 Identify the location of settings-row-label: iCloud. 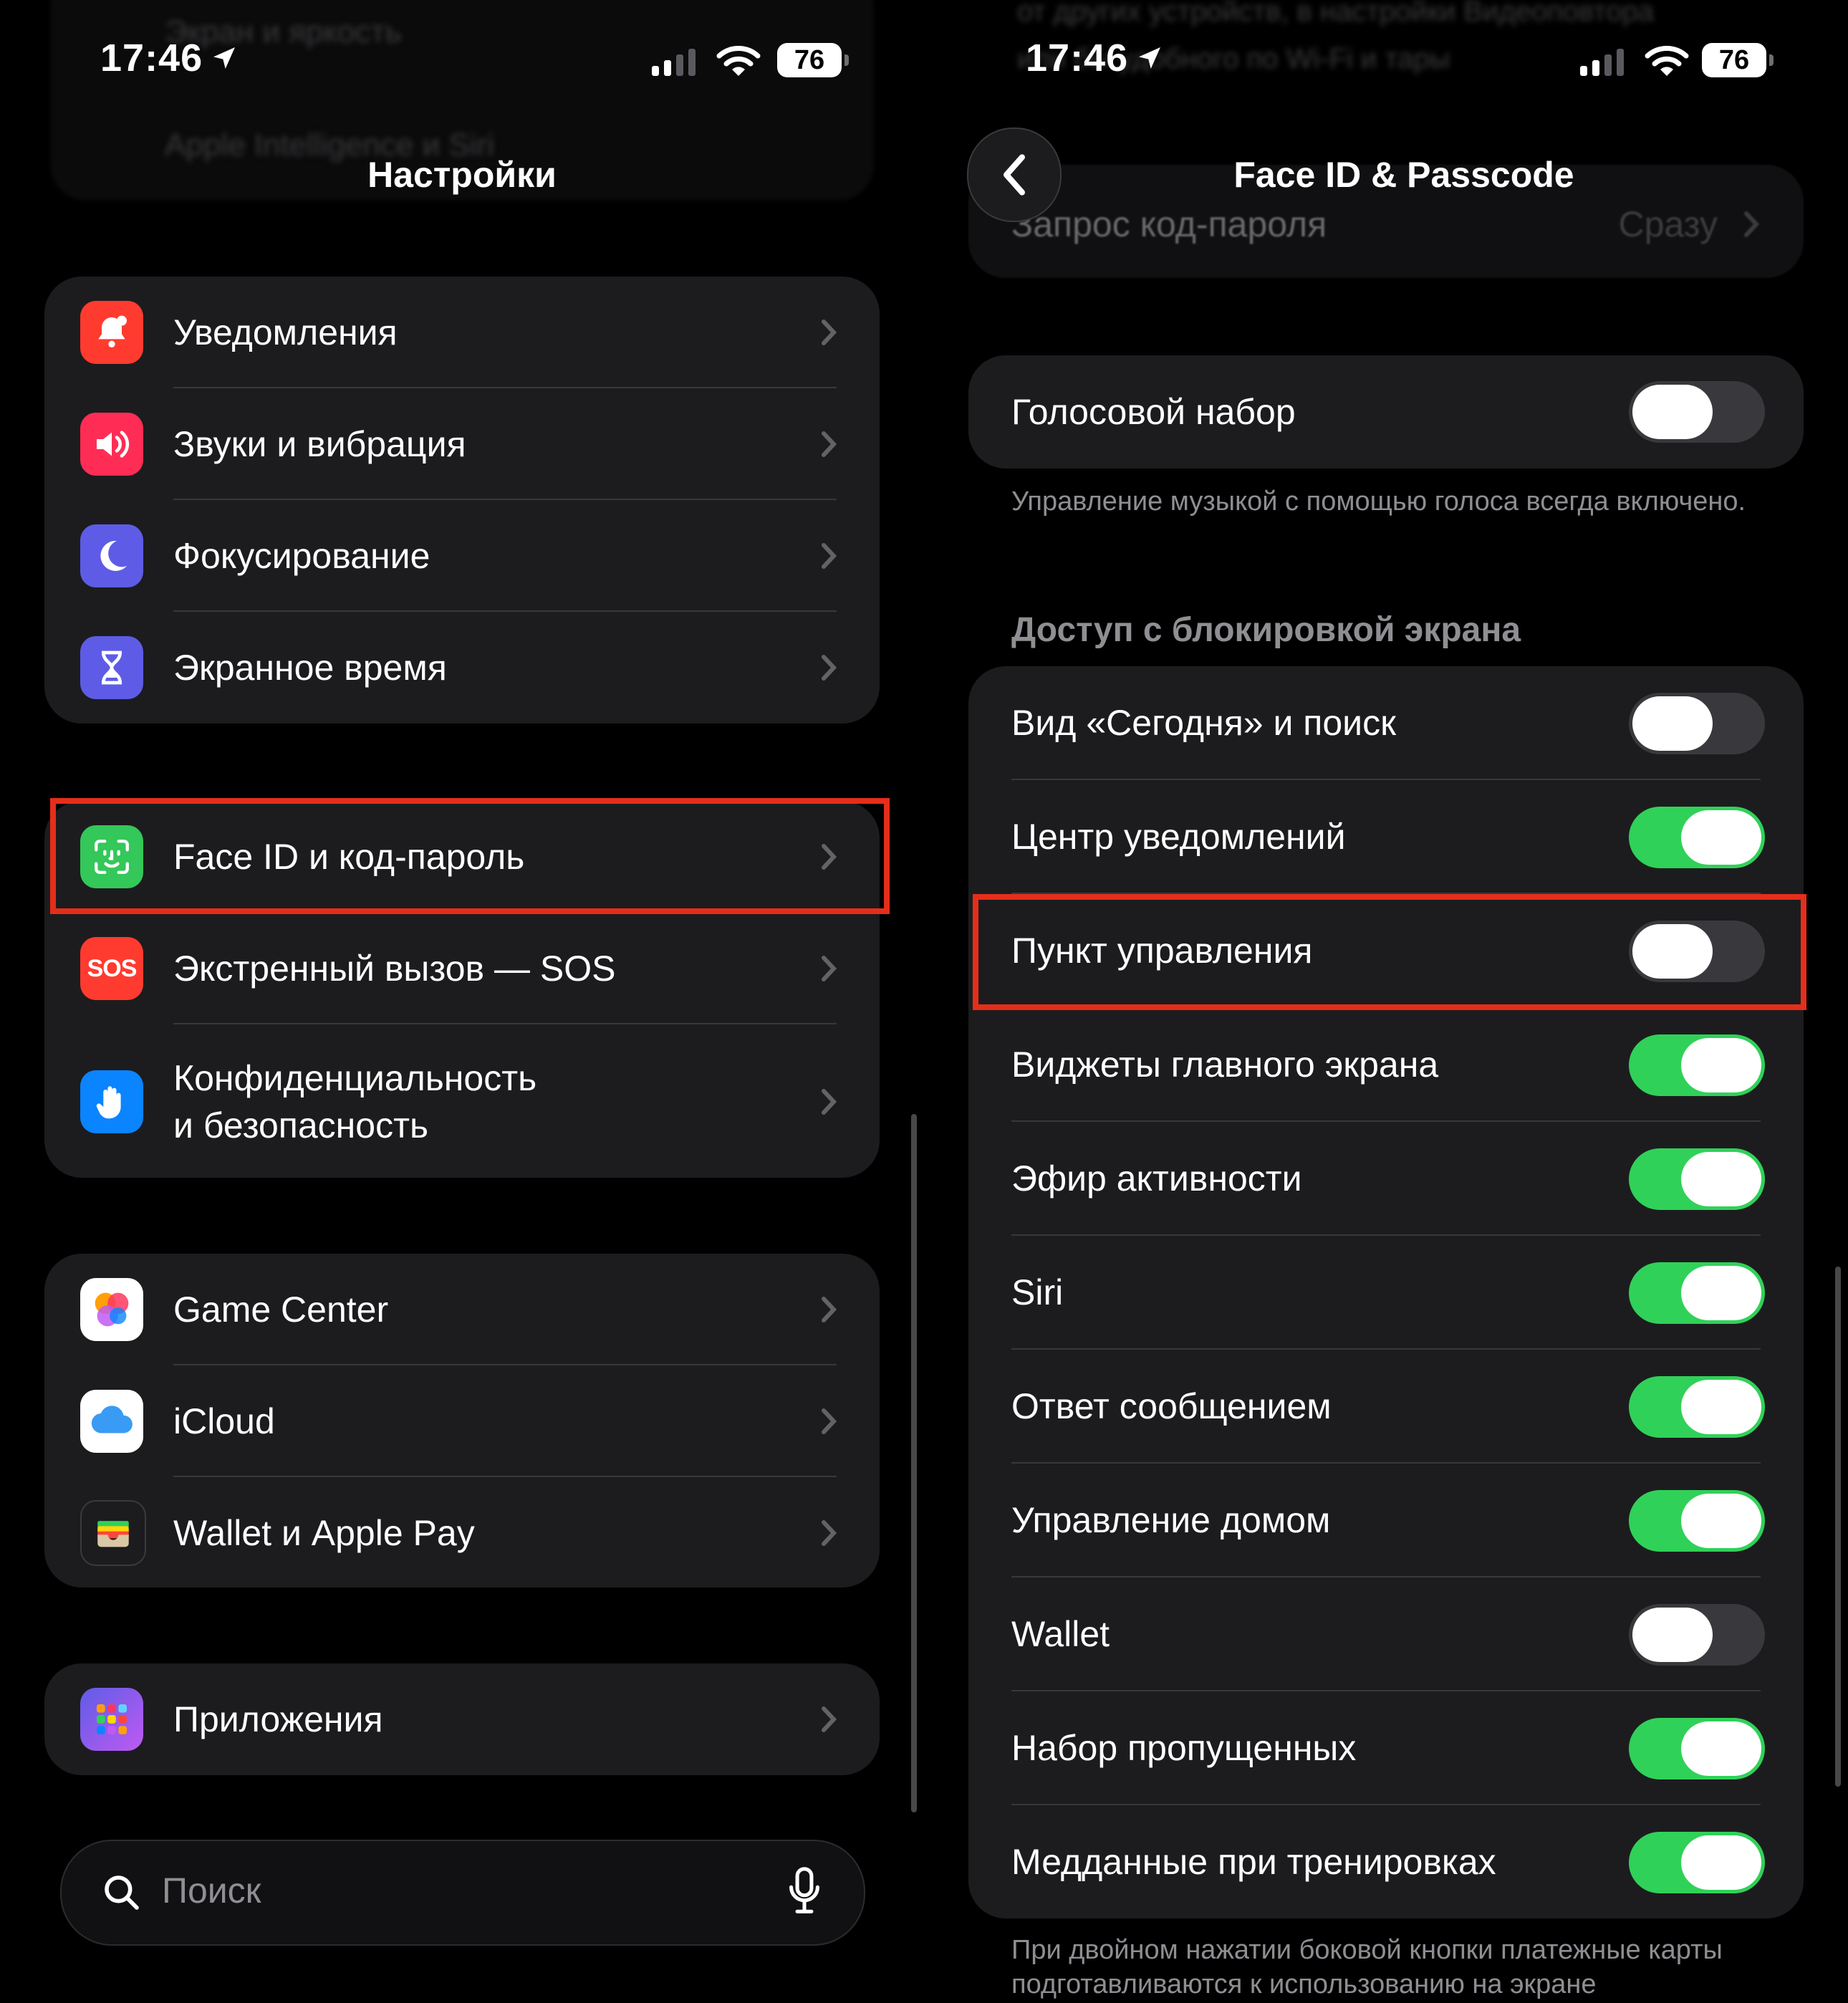
(224, 1421).